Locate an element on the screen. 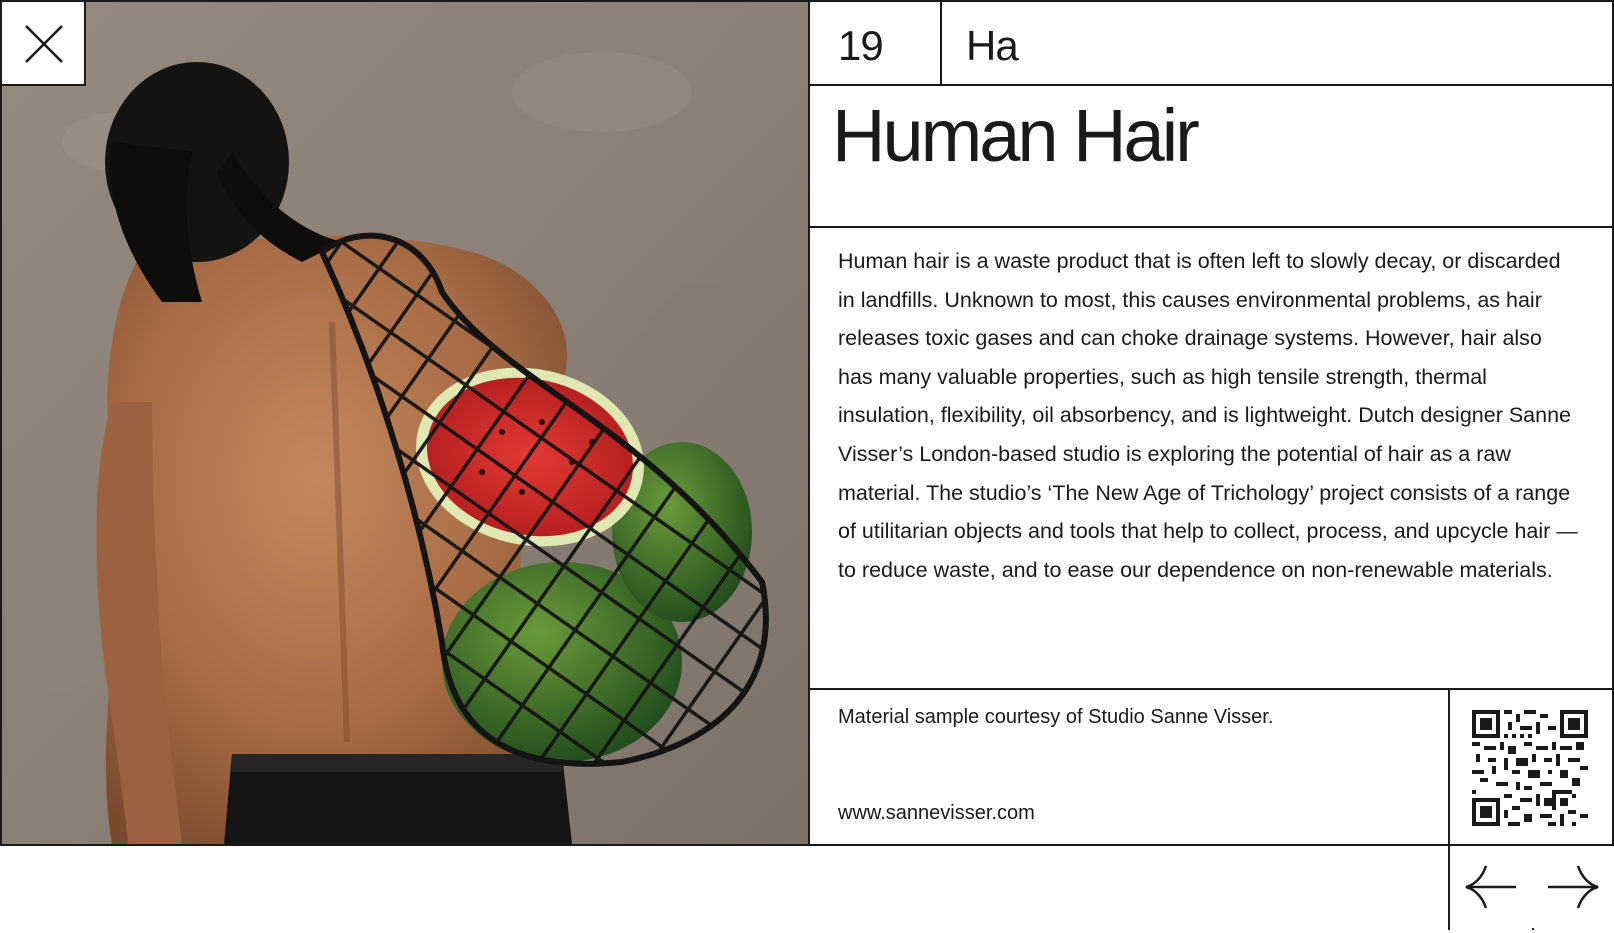 This screenshot has height=933, width=1614. arrow-right-icon is located at coordinates (1573, 887).